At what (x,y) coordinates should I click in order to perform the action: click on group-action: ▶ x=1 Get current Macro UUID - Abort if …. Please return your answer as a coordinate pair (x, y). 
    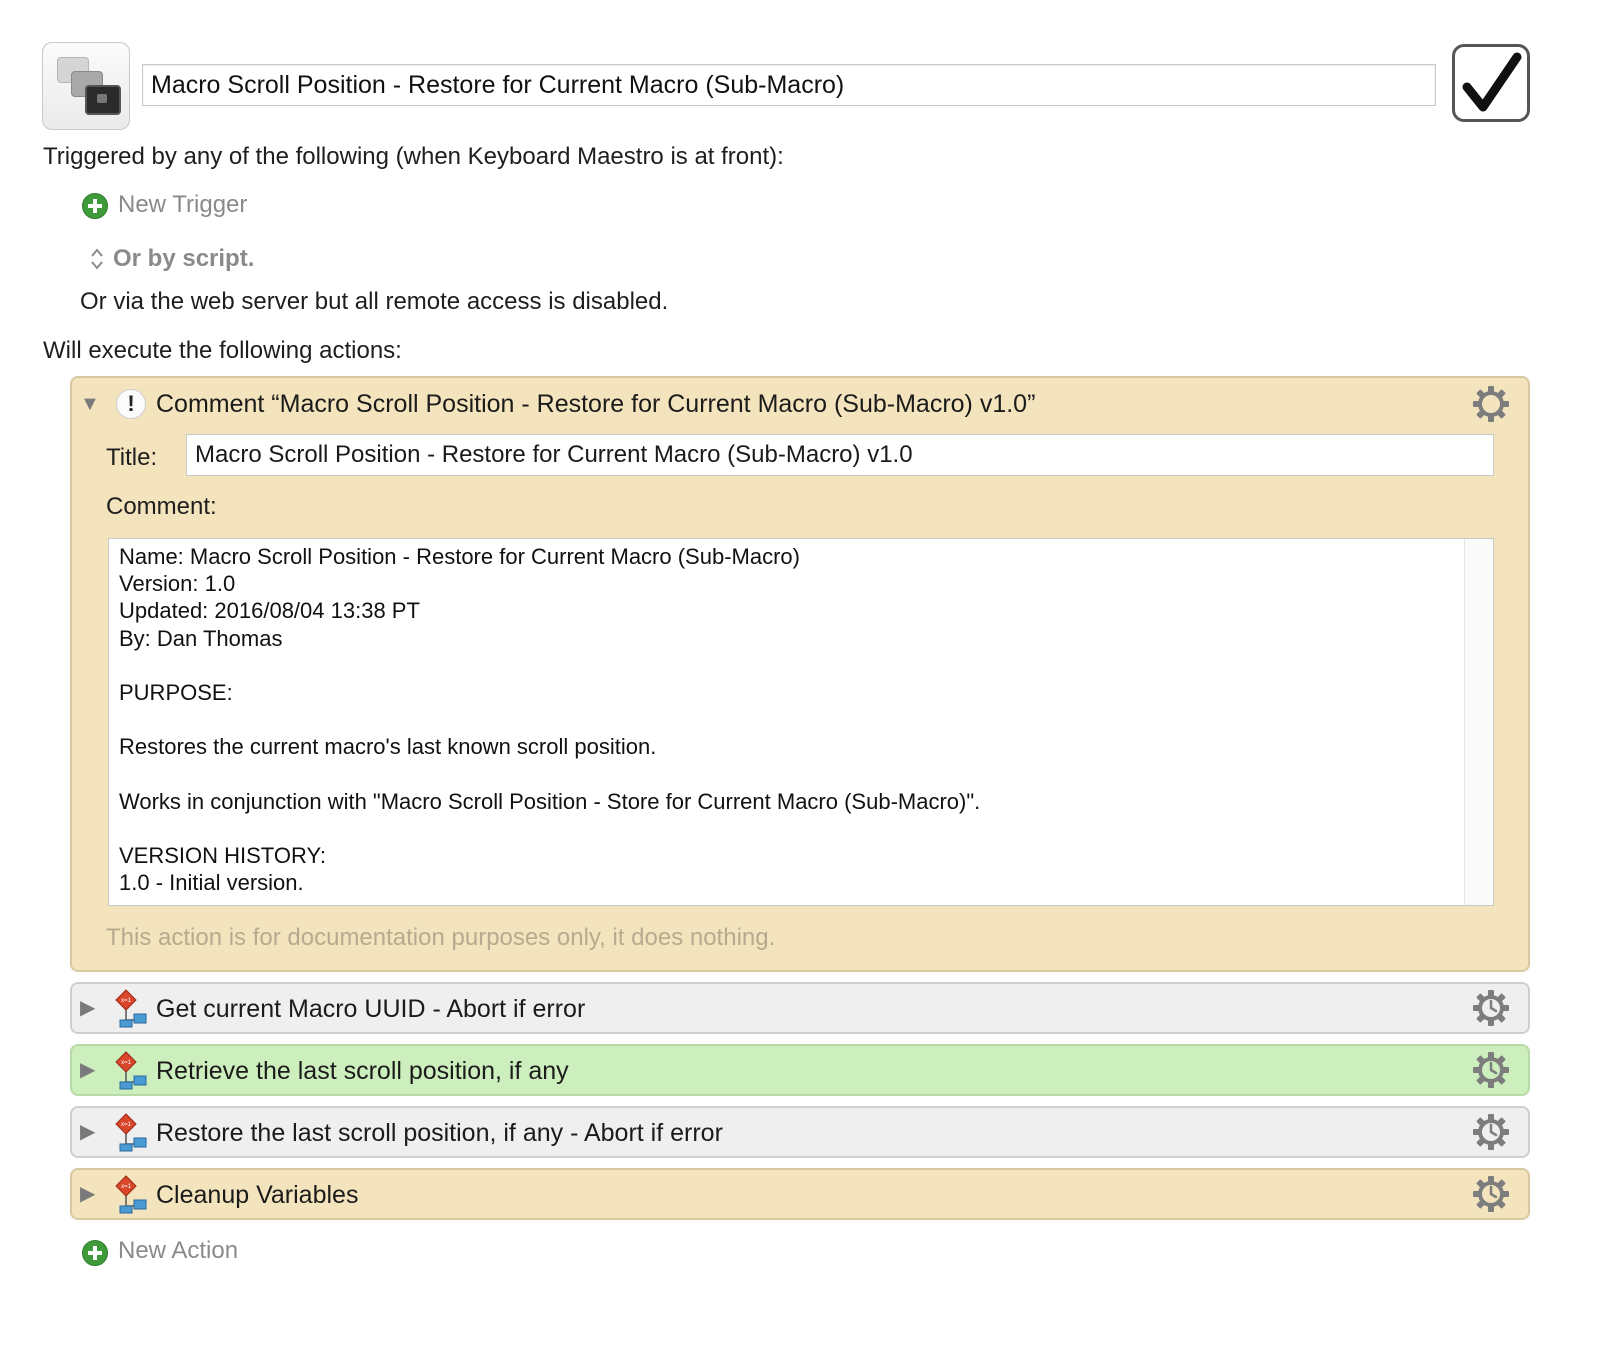
    Looking at the image, I should click on (800, 1008).